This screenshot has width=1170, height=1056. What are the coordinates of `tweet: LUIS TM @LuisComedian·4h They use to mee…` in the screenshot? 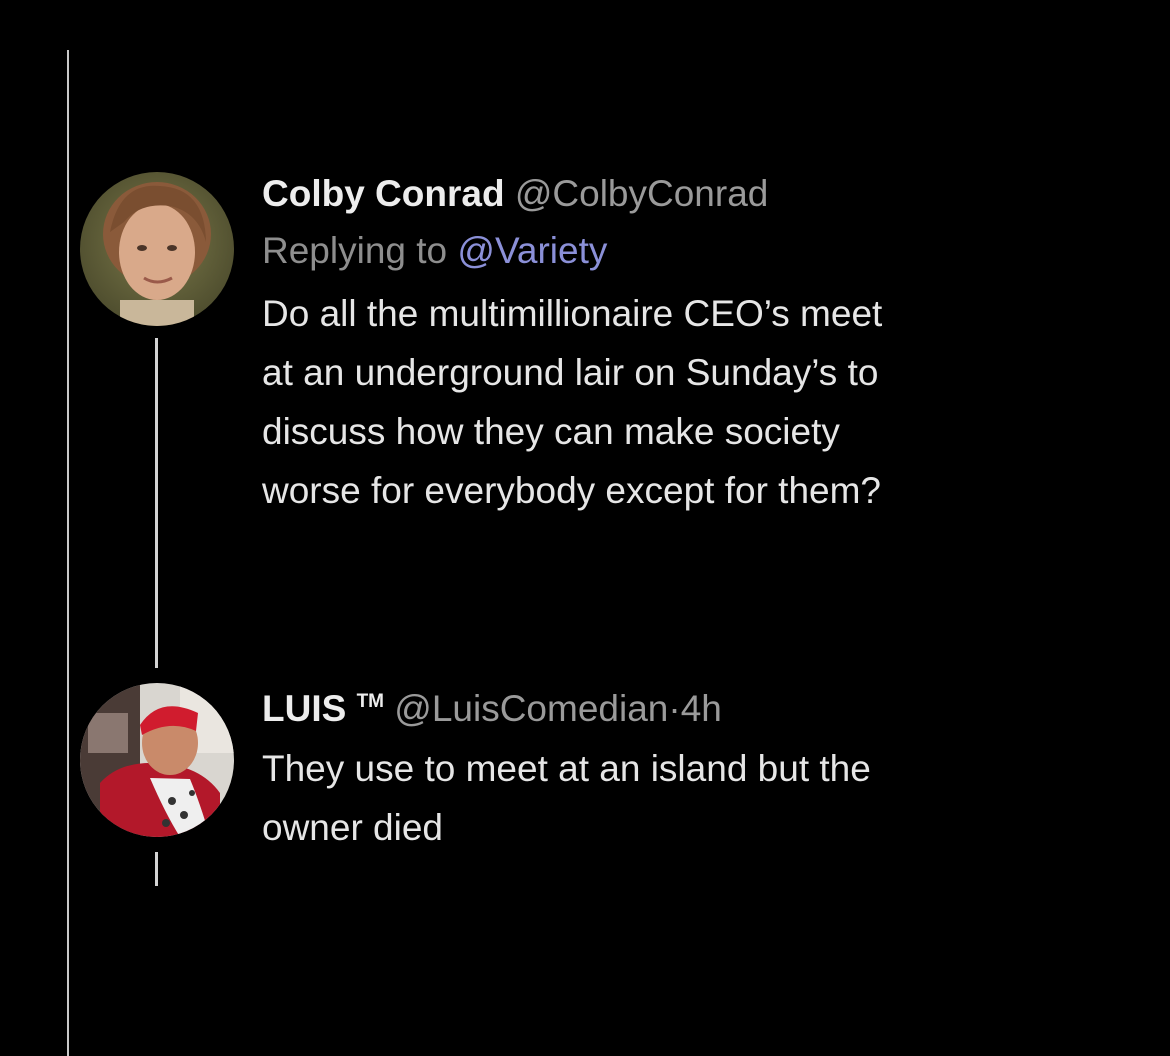 It's located at (692, 766).